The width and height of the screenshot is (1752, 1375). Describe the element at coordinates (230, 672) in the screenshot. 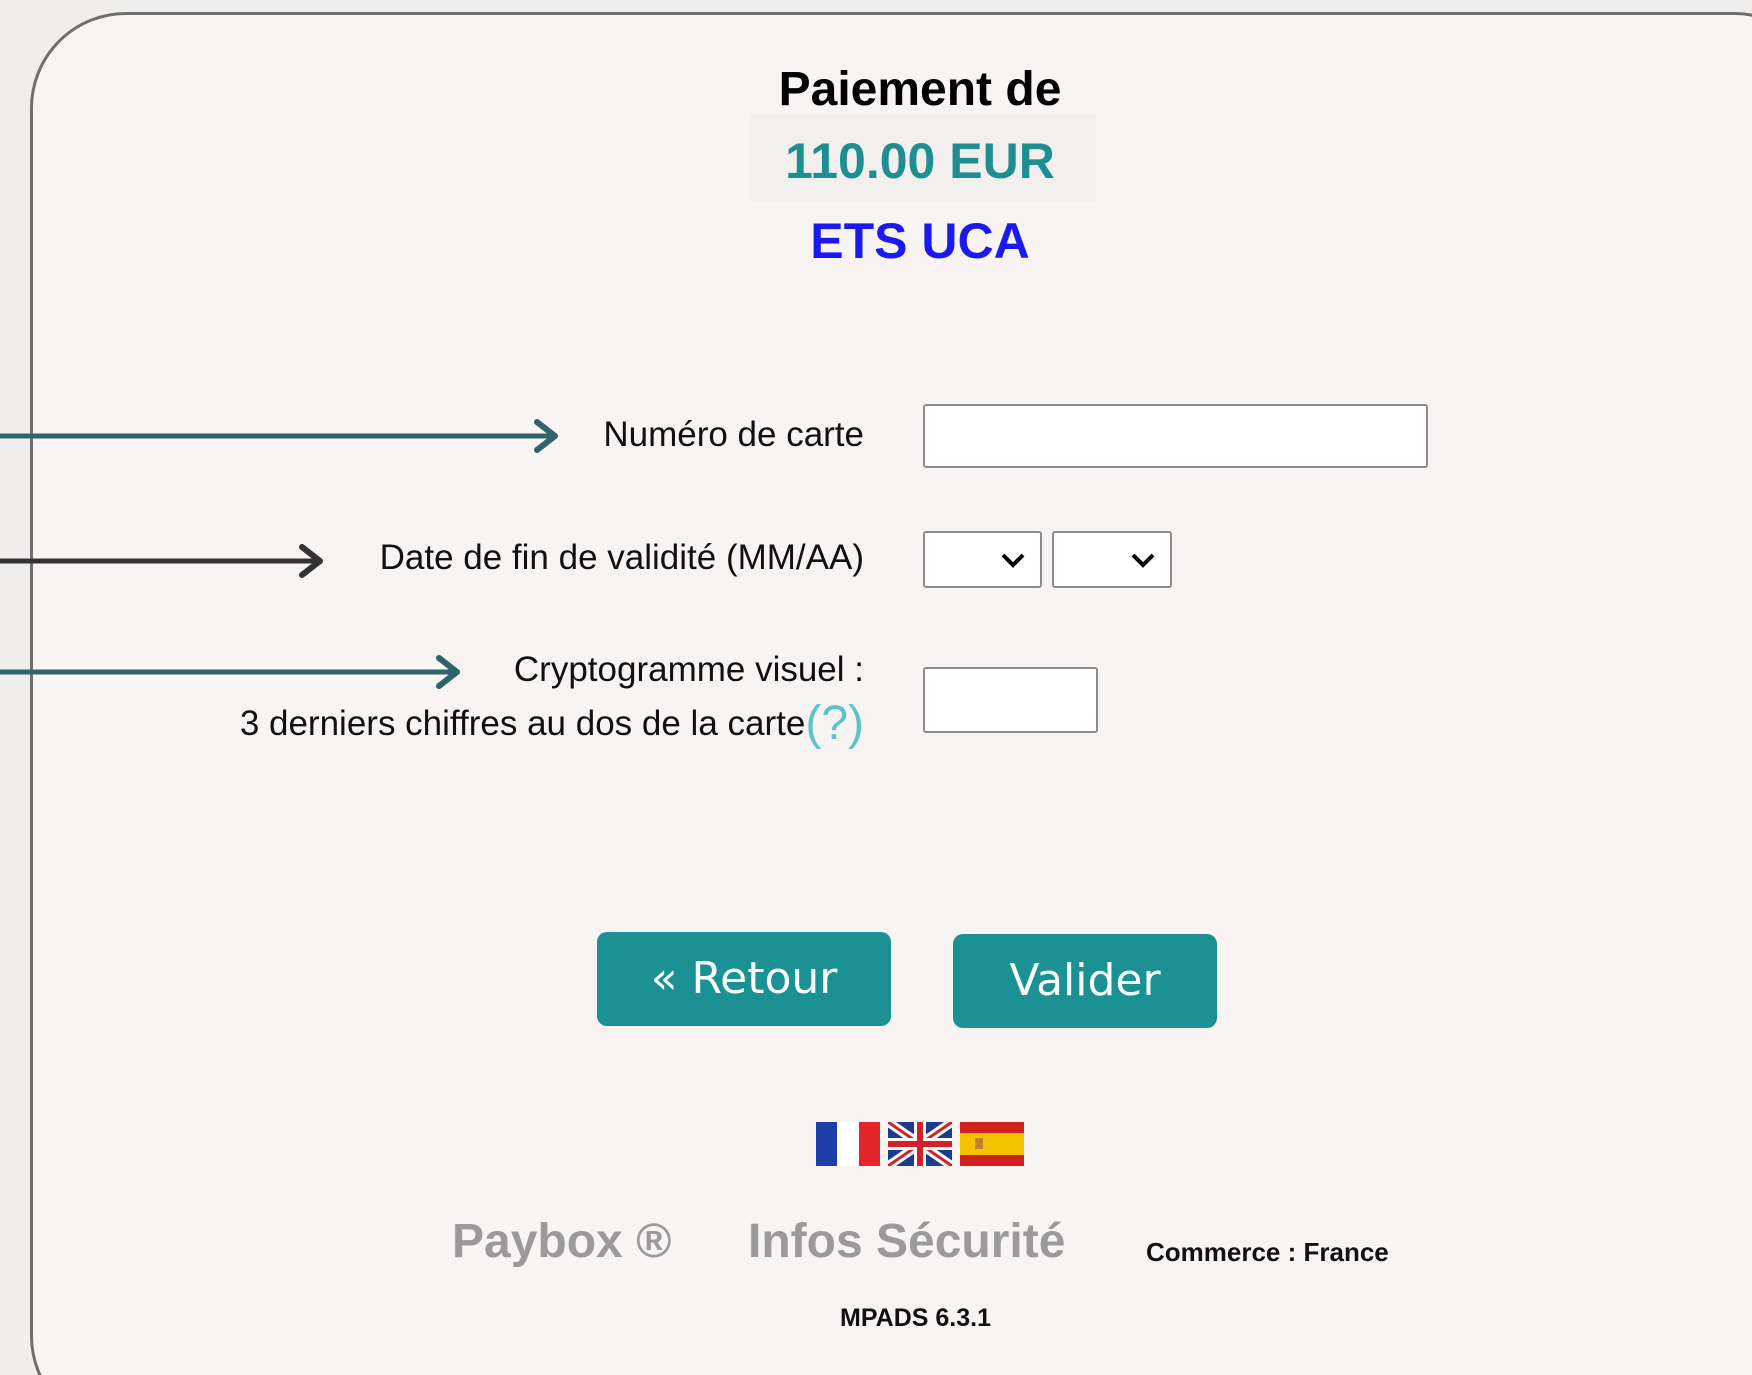

I see `arrow-cvv-icon` at that location.